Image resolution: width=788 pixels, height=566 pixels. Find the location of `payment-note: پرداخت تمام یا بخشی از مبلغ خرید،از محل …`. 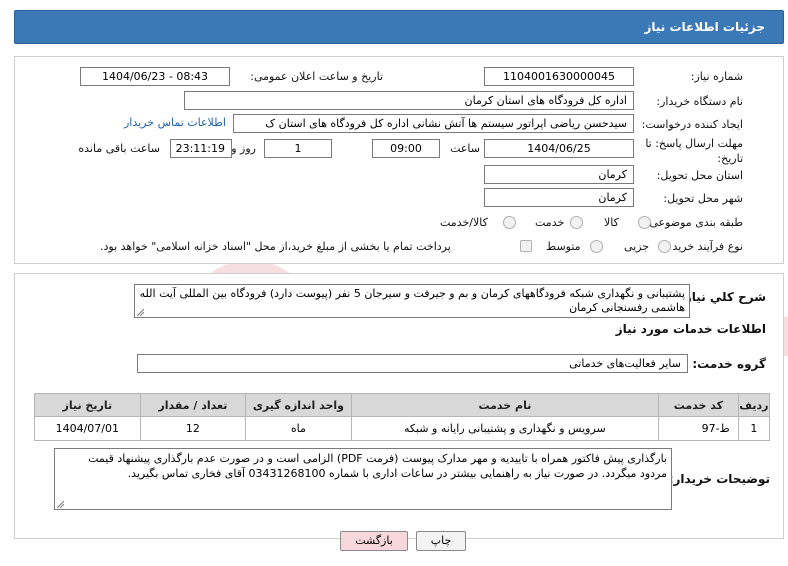

payment-note: پرداخت تمام یا بخشی از مبلغ خرید،از محل … is located at coordinates (275, 246).